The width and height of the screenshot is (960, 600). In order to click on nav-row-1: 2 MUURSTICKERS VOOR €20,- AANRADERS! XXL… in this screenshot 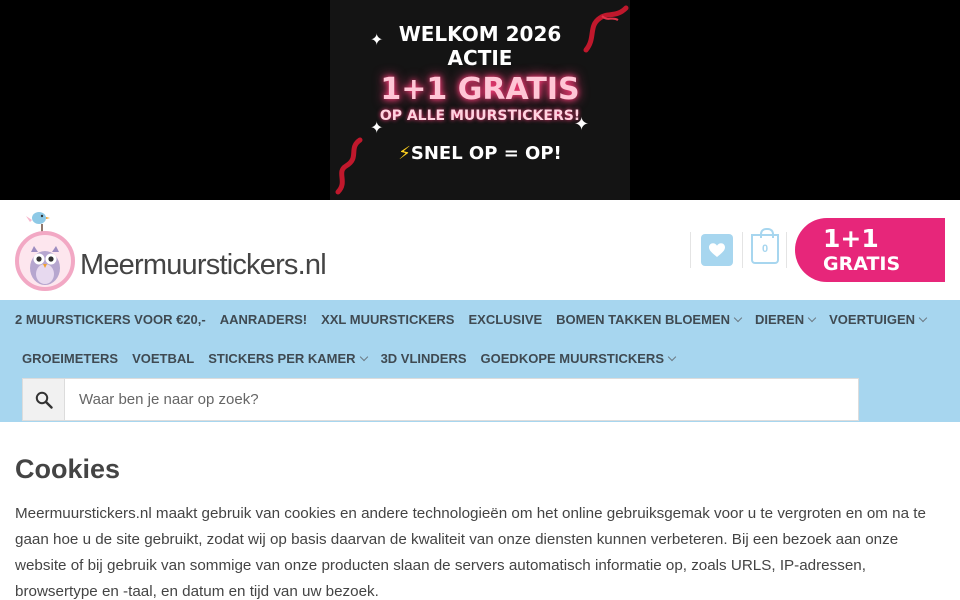, I will do `click(477, 319)`.